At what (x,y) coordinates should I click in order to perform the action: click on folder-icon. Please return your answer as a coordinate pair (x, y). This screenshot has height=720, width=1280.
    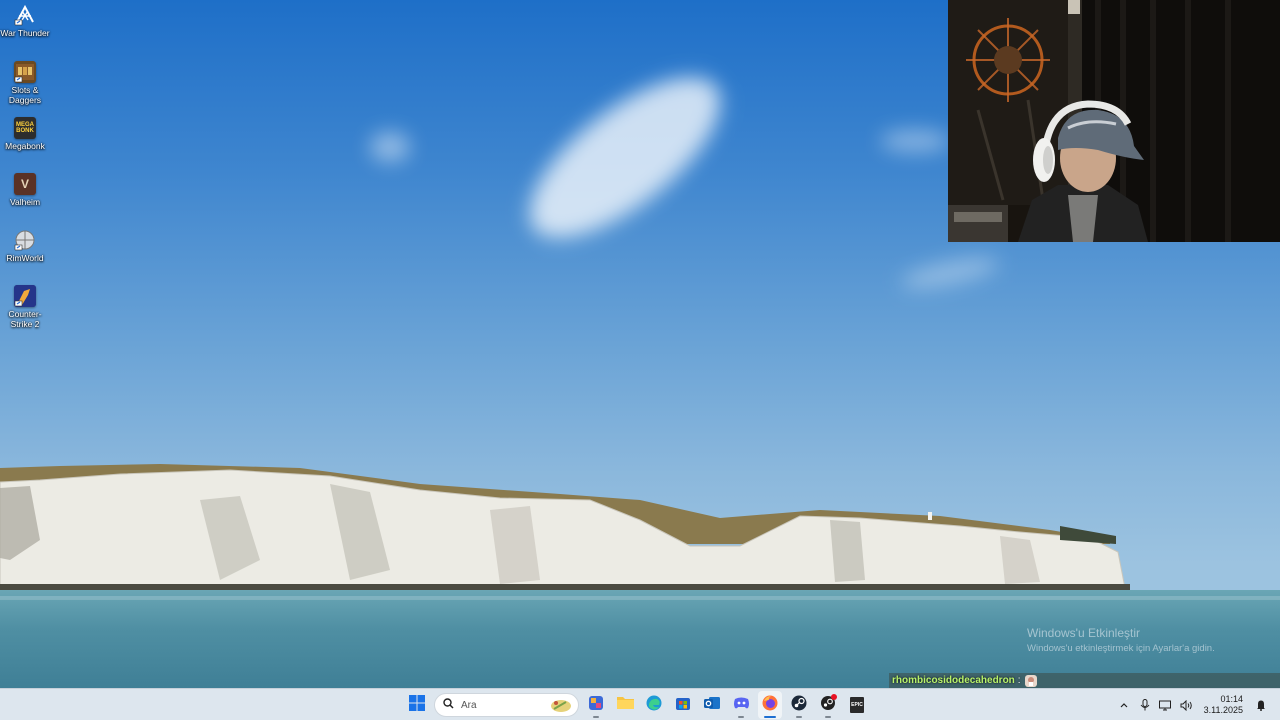
    Looking at the image, I should click on (625, 705).